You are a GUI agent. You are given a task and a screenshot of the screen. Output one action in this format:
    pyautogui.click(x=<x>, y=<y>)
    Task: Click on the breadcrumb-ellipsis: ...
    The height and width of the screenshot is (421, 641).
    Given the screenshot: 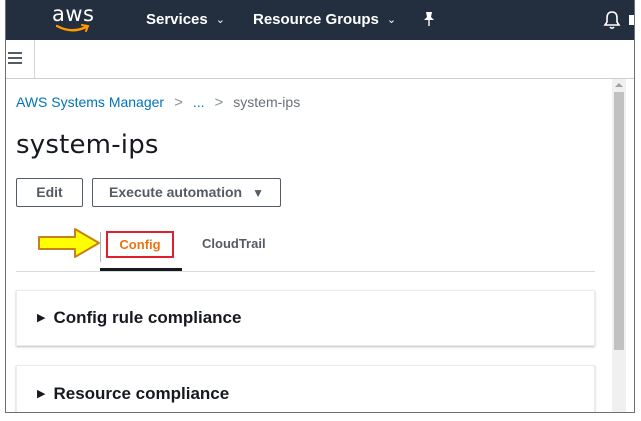 What is the action you would take?
    pyautogui.click(x=199, y=102)
    